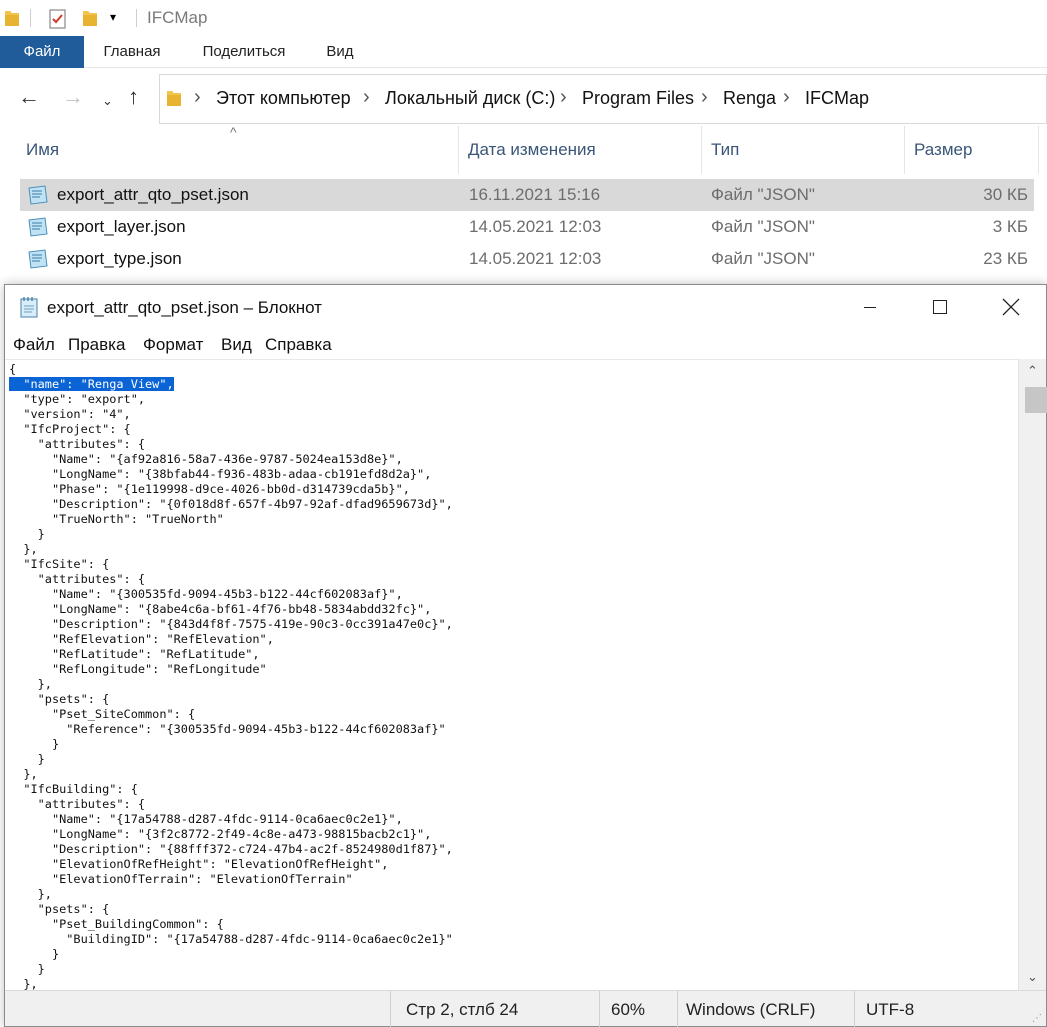  What do you see at coordinates (29, 97) in the screenshot?
I see `back-arrow-icon: ←` at bounding box center [29, 97].